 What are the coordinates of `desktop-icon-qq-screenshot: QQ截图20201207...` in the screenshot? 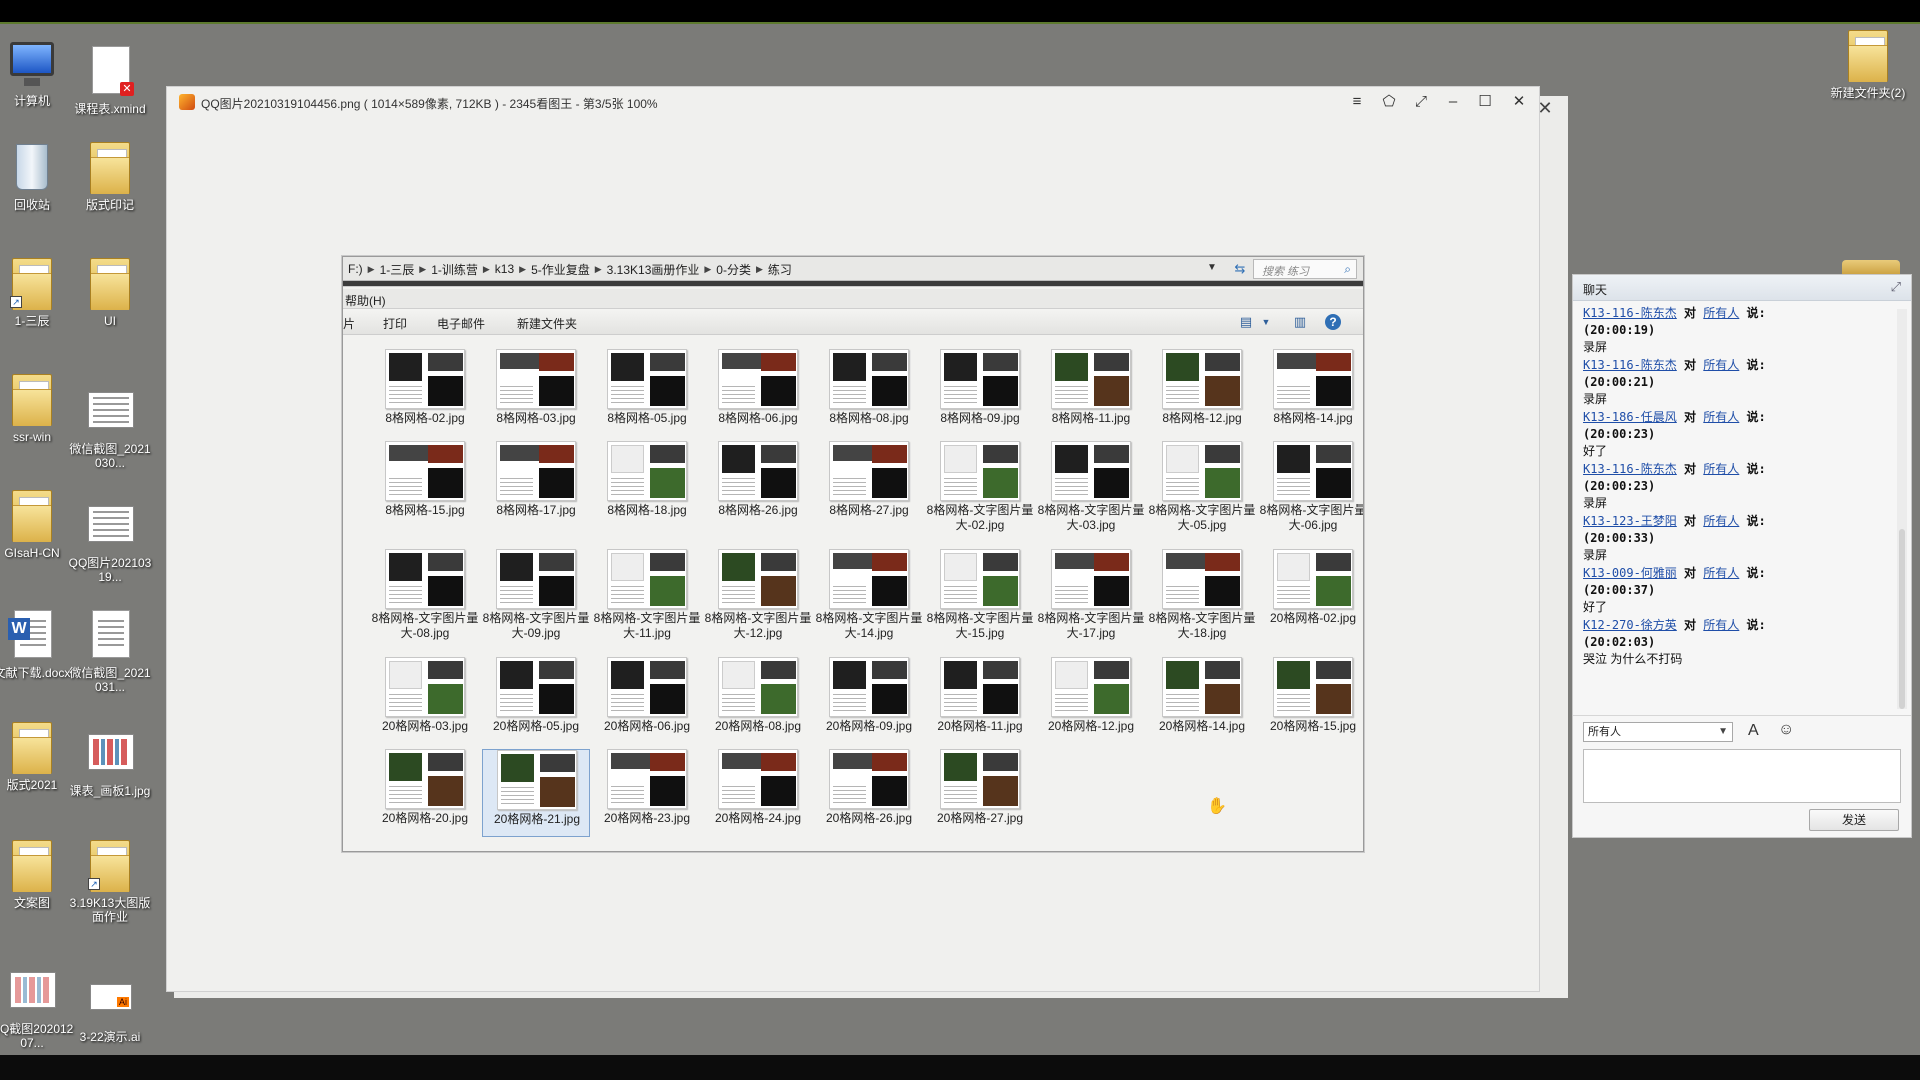 It's located at (37, 1006).